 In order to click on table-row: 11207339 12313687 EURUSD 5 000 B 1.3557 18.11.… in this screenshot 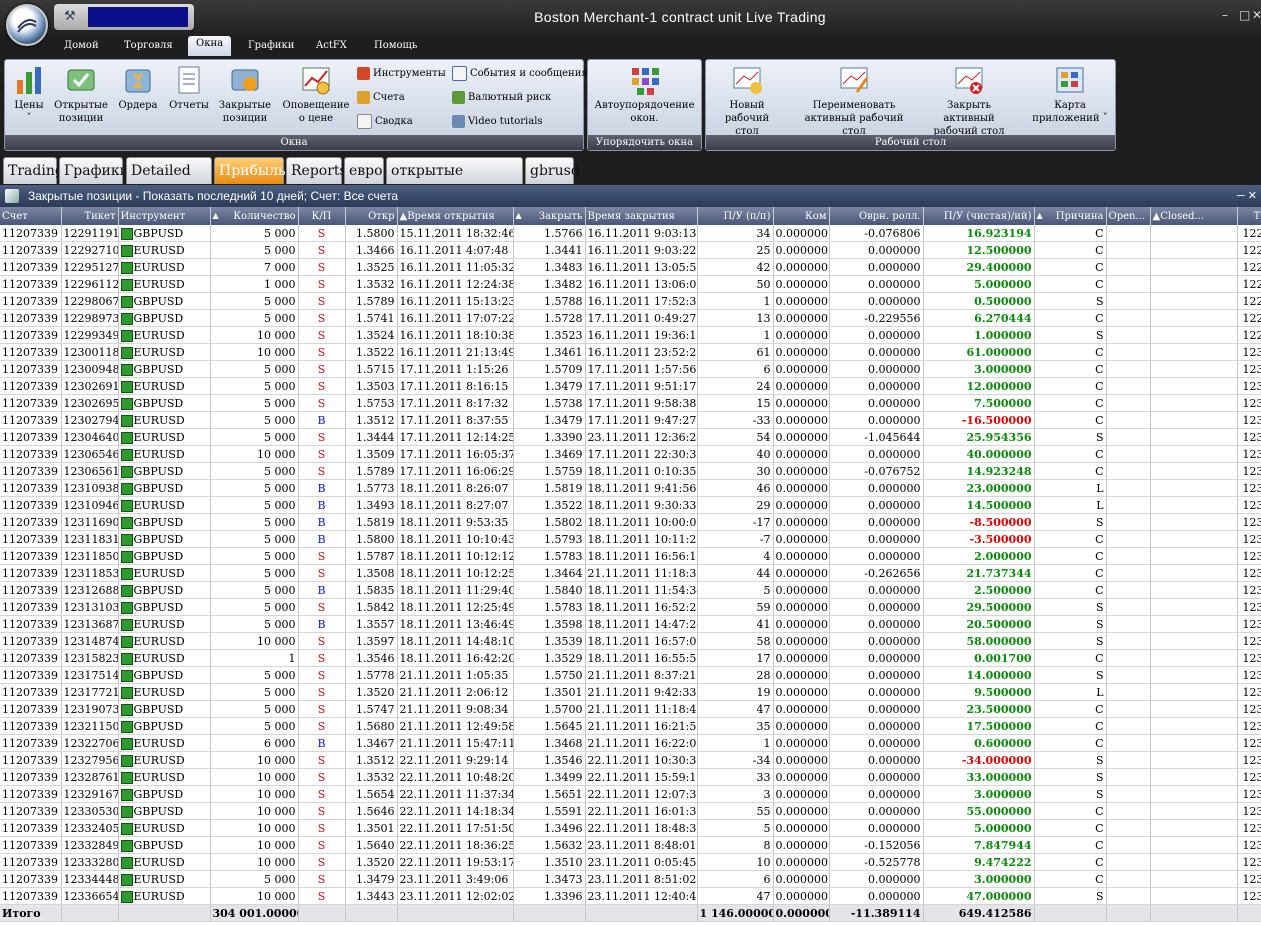, I will do `click(630, 624)`.